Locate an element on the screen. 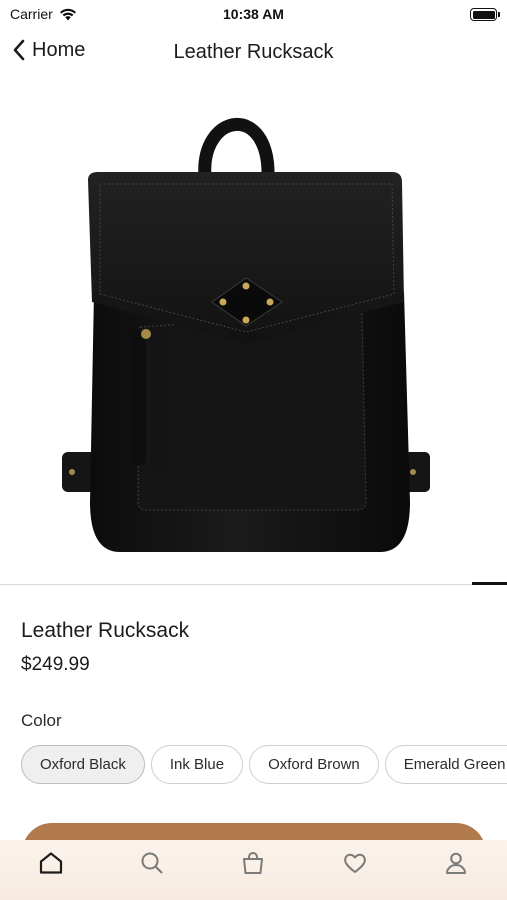  page-title: Leather Rucksack is located at coordinates (253, 52).